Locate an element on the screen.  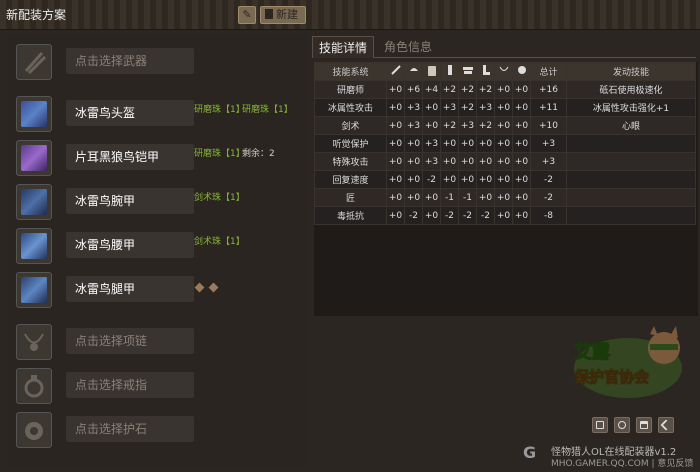
empty-slot-diamond-icon is located at coordinates (199, 287).